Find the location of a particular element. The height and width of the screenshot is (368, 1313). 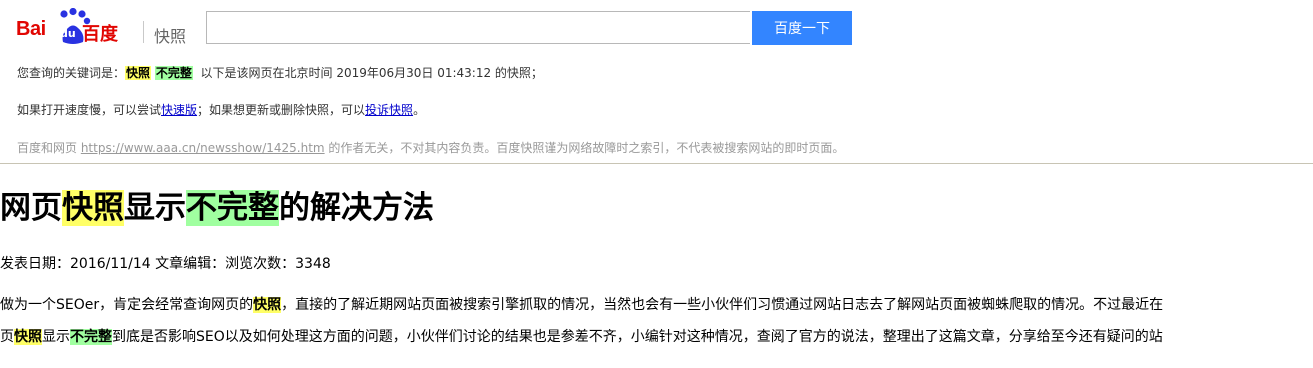

update-notice-text: ；如果想更新或删除快照，可以 is located at coordinates (281, 110).